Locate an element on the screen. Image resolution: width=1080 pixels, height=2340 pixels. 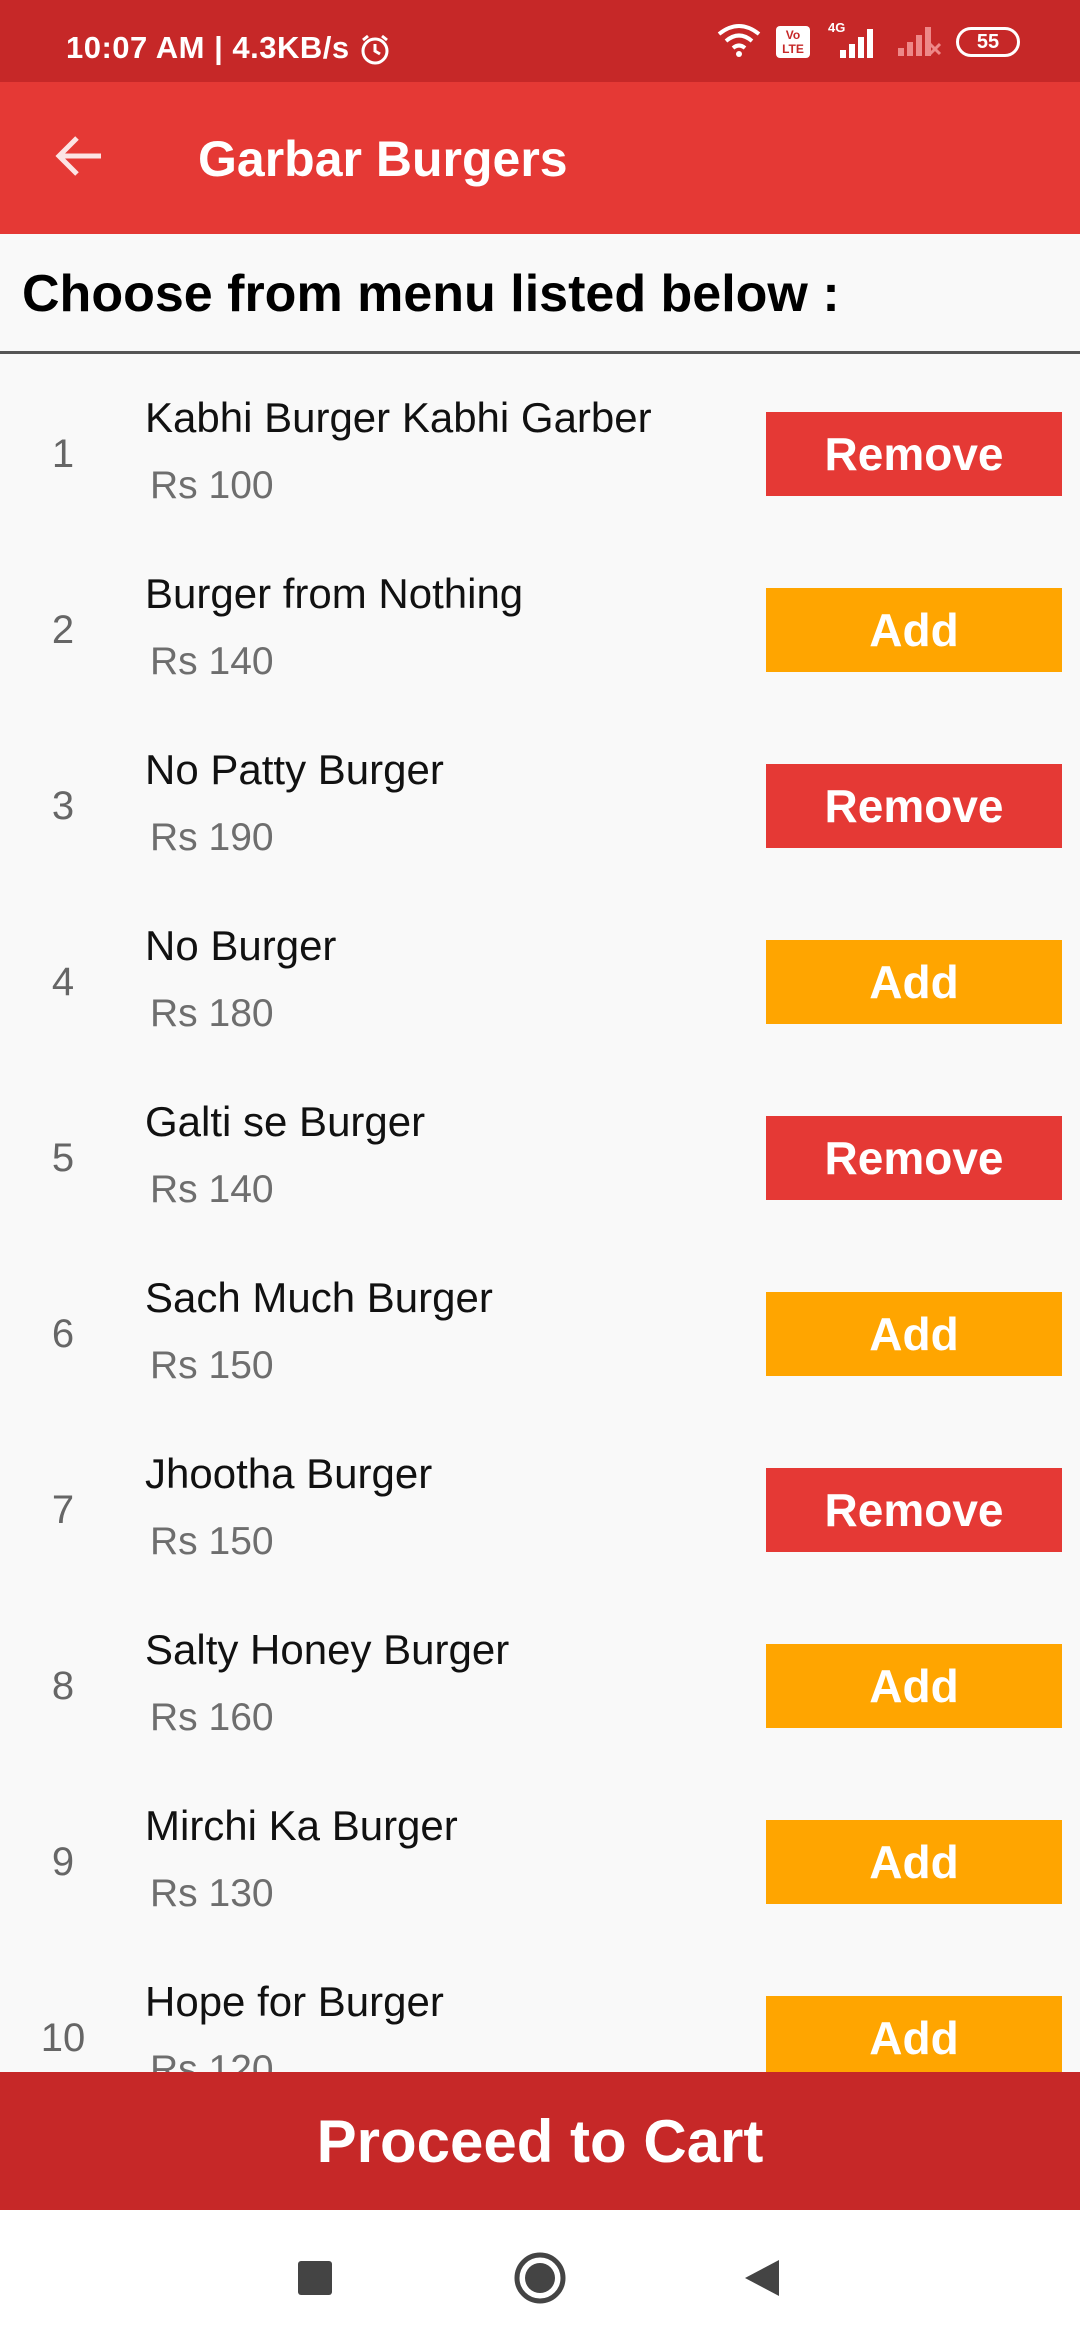
volte-icon: Vo LTE is located at coordinates (793, 42).